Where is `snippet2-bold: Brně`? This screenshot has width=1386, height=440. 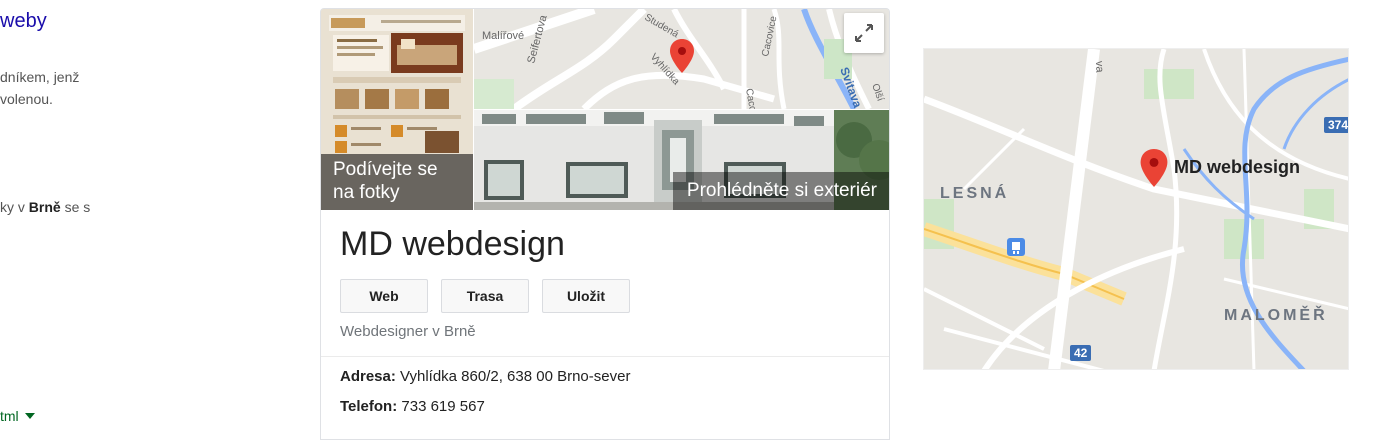
snippet2-bold: Brně is located at coordinates (44, 207).